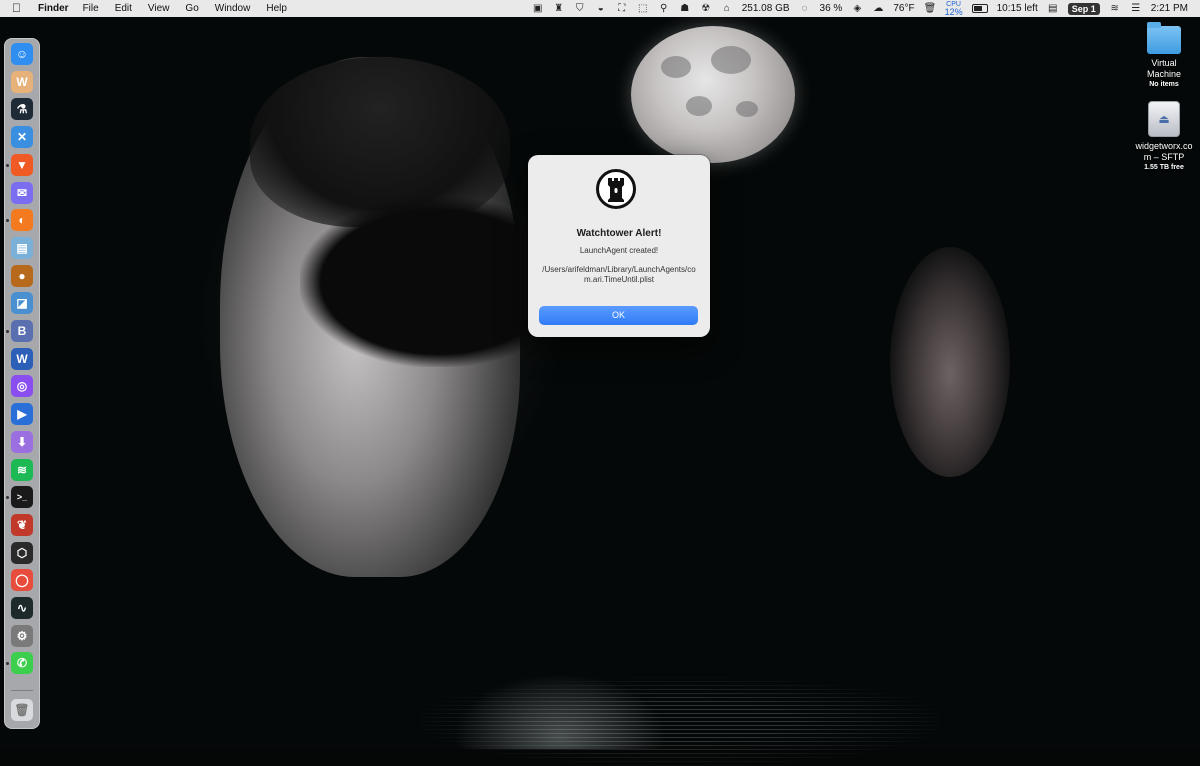 The height and width of the screenshot is (766, 1200). What do you see at coordinates (22, 331) in the screenshot?
I see `bbedit-icon: B` at bounding box center [22, 331].